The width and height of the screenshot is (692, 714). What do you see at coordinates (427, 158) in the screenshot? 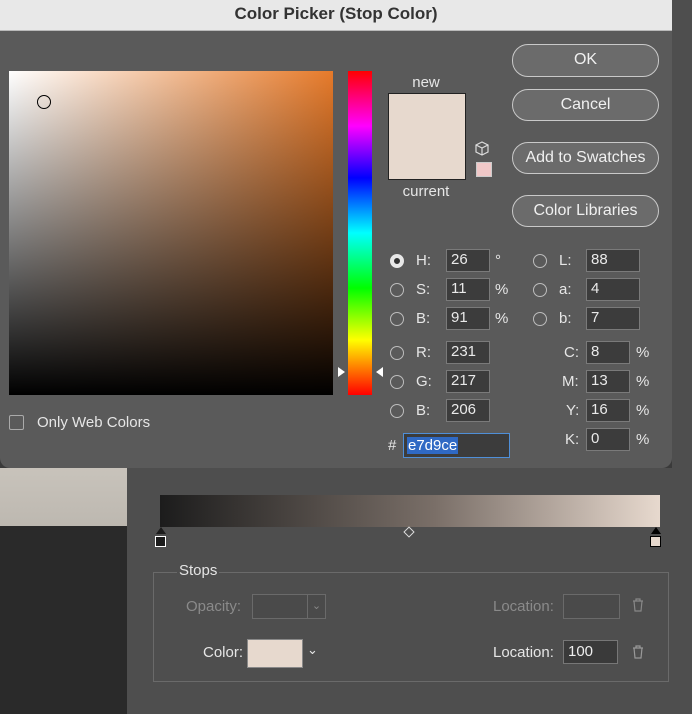
I see `current-color-preview` at bounding box center [427, 158].